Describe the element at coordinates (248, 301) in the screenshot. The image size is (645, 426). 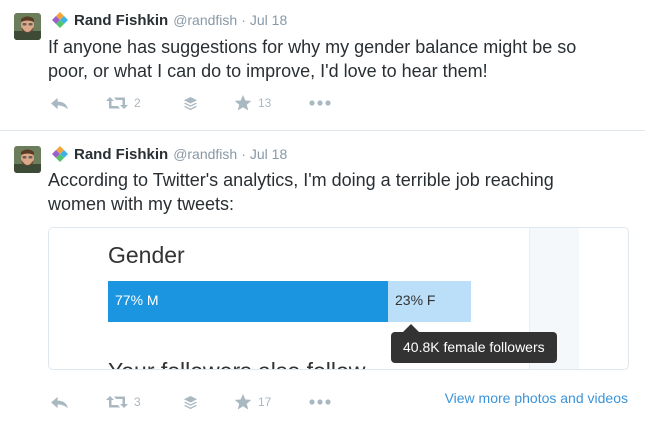
I see `bar-male-segment: 77% M` at that location.